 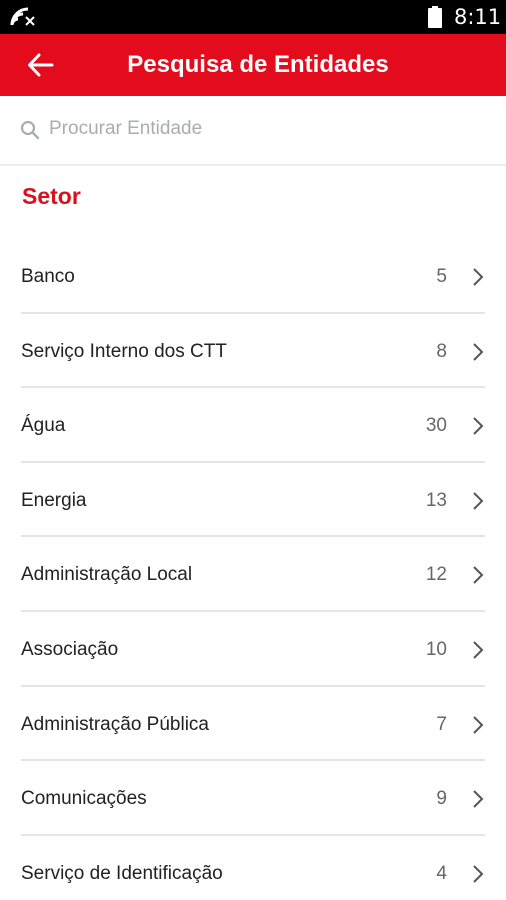 I want to click on status-bar: 8:11, so click(x=253, y=17).